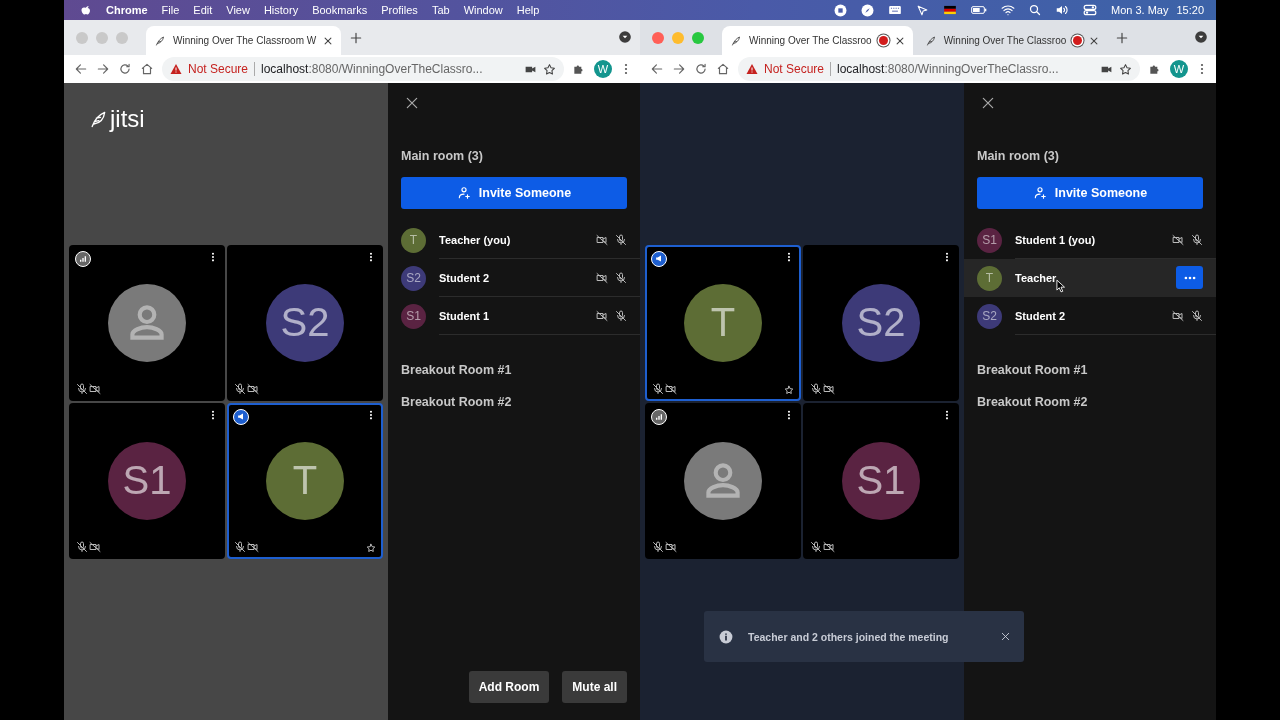 The image size is (1280, 720). What do you see at coordinates (241, 416) in the screenshot?
I see `megaphone-icon` at bounding box center [241, 416].